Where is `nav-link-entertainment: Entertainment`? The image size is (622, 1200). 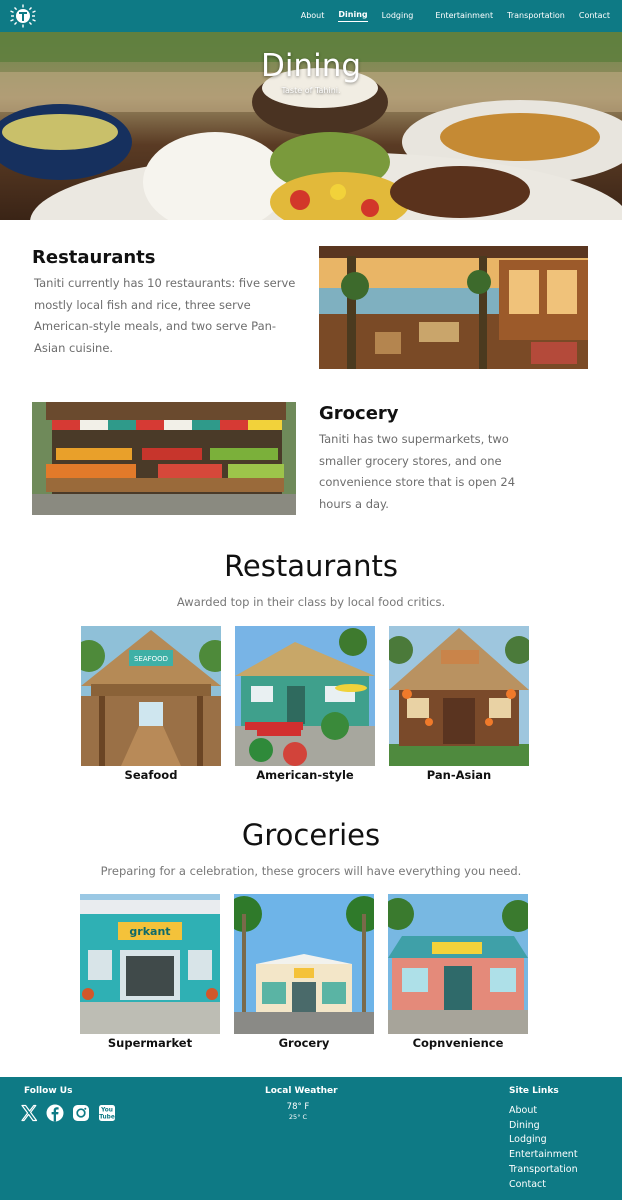
nav-link-entertainment: Entertainment is located at coordinates (464, 16).